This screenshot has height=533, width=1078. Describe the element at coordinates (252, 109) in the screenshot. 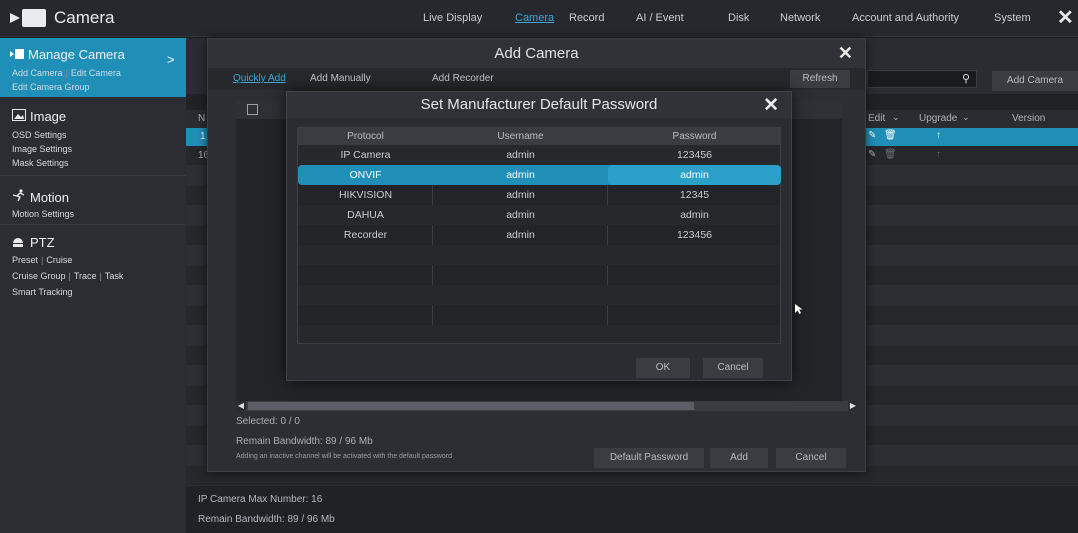

I see `select-all-checkbox` at that location.